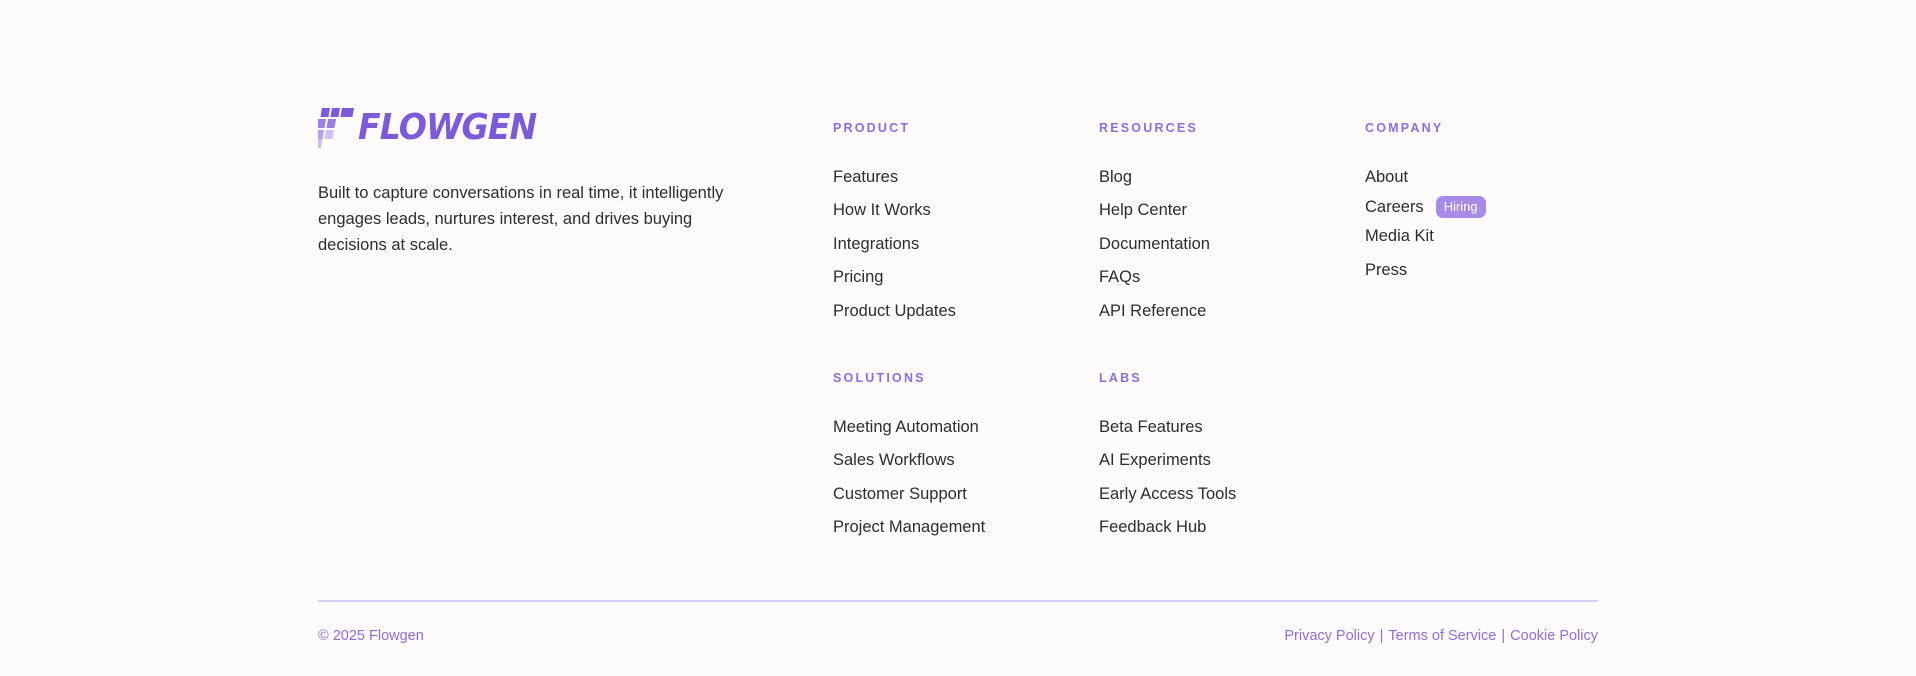 The image size is (1916, 676). I want to click on cookie-policy-link: Cookie Policy, so click(1554, 636).